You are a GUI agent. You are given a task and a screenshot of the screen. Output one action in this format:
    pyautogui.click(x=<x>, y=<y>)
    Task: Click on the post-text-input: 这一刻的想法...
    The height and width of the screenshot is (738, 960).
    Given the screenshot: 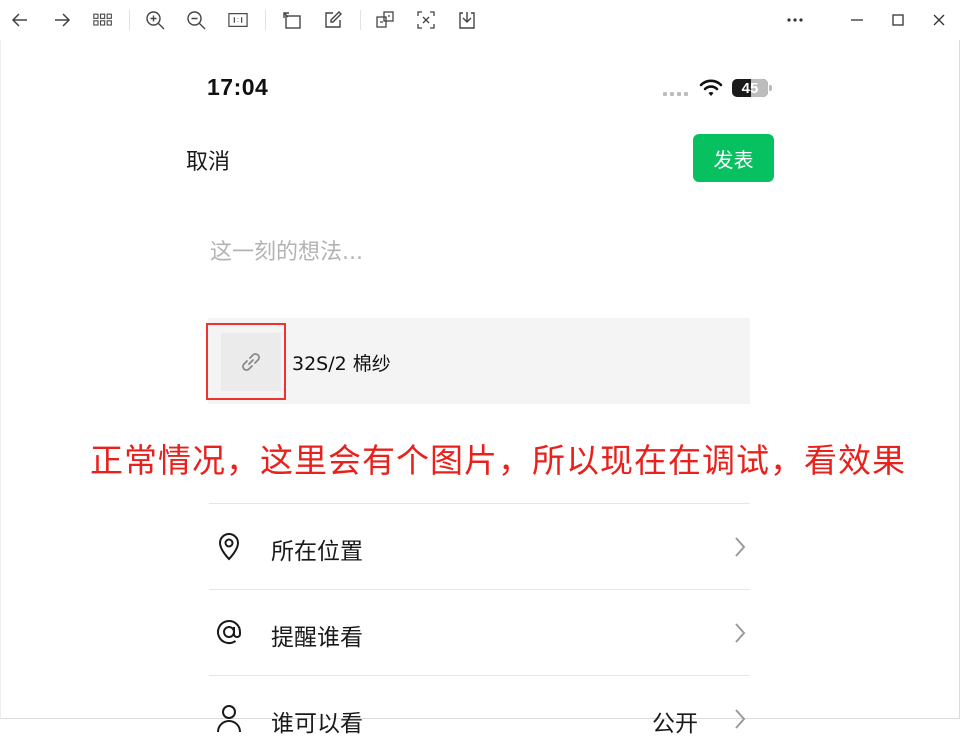 What is the action you would take?
    pyautogui.click(x=286, y=250)
    